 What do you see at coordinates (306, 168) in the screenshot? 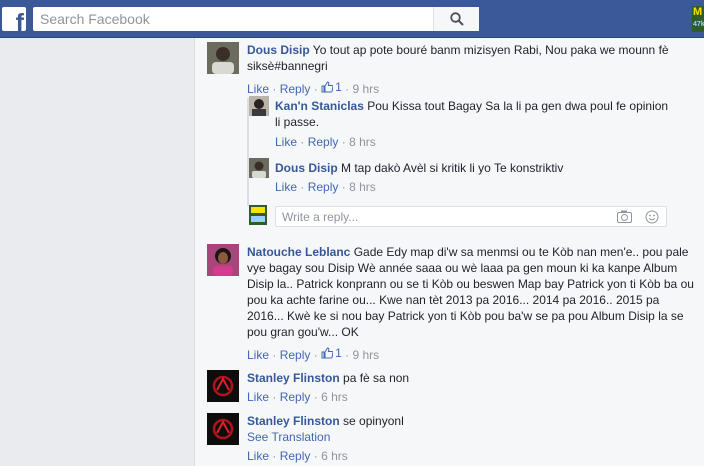
I see `reply-author: Dous Disip` at bounding box center [306, 168].